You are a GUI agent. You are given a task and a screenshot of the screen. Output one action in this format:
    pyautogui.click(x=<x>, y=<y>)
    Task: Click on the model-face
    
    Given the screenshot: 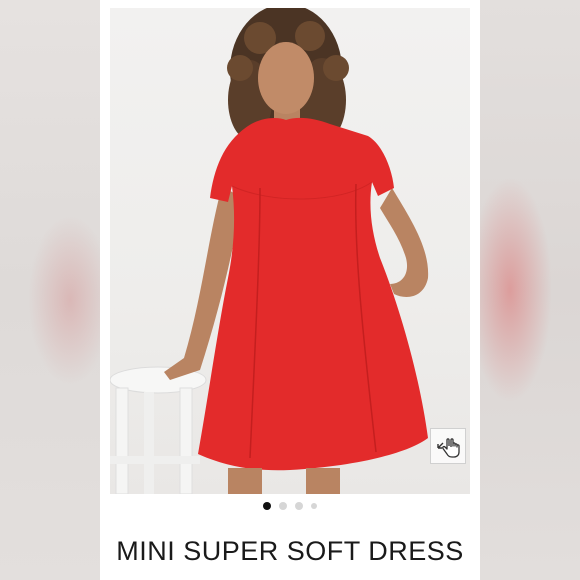 What is the action you would take?
    pyautogui.click(x=286, y=78)
    